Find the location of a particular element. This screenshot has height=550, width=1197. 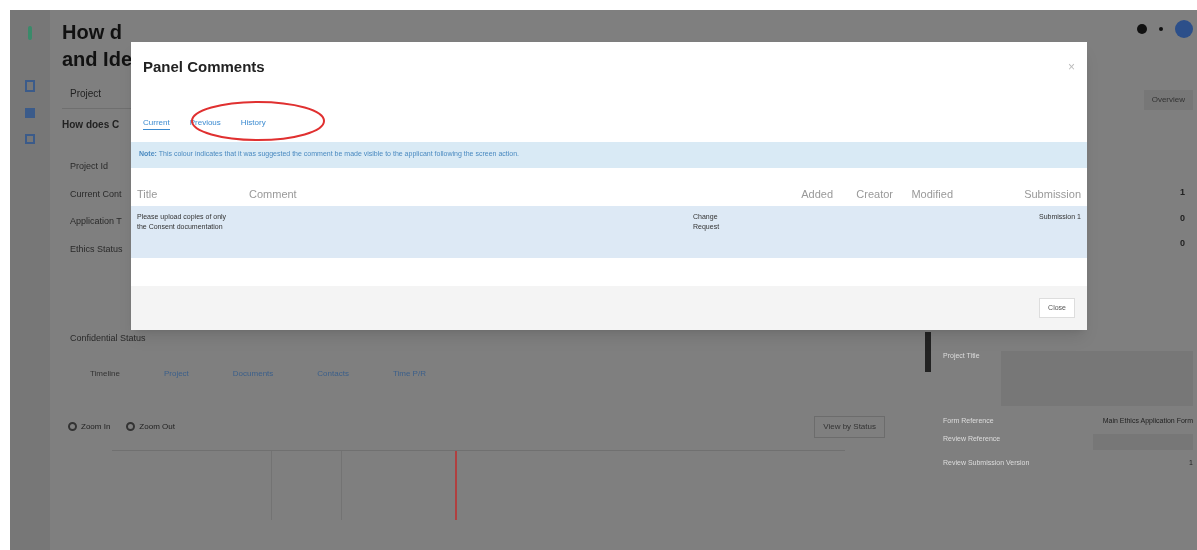

avatar is located at coordinates (1184, 29).